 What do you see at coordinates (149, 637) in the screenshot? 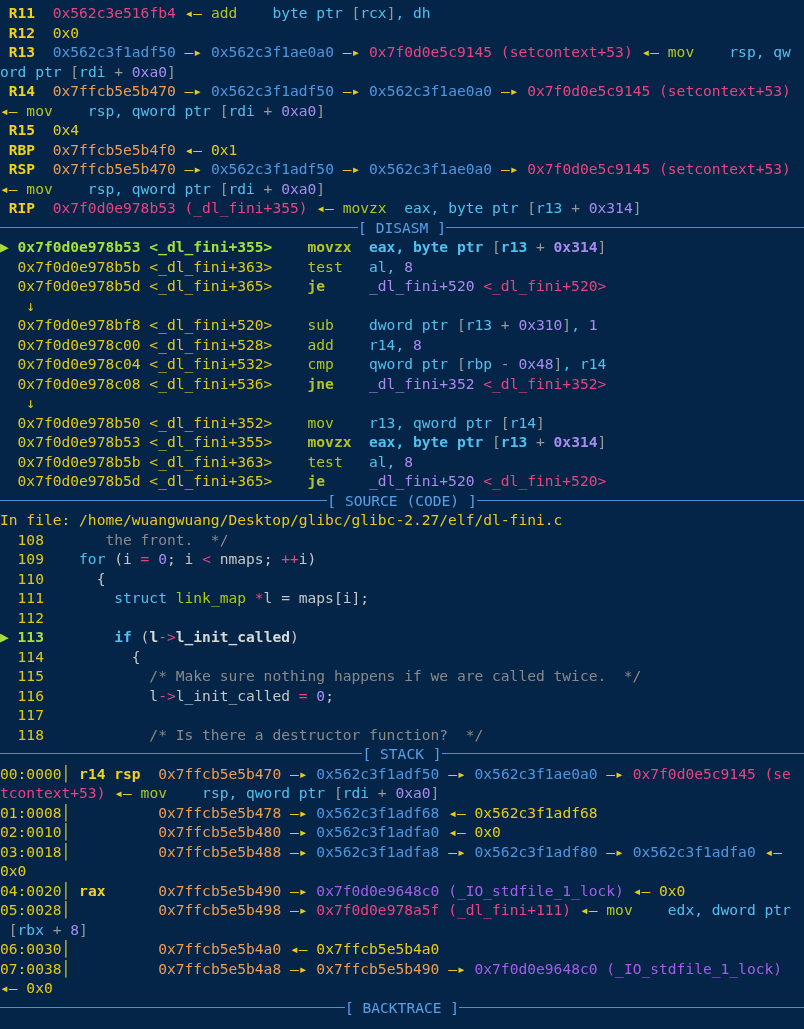
I see `terminal-line: ▶ 113 if (l->l_init_called)` at bounding box center [149, 637].